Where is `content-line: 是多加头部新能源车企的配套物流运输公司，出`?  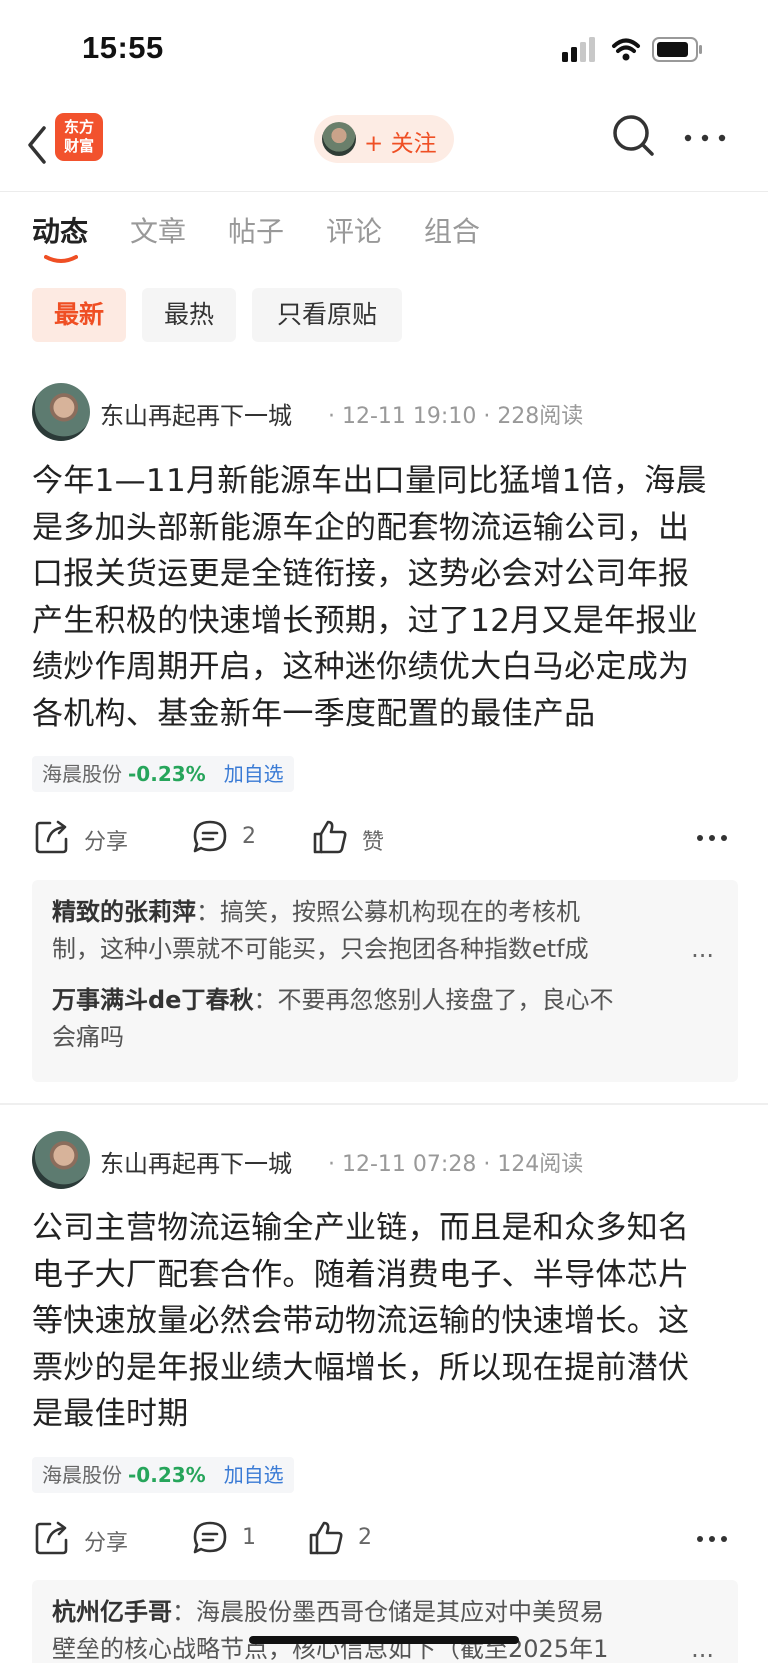 content-line: 是多加头部新能源车企的配套物流运输公司，出 is located at coordinates (361, 527).